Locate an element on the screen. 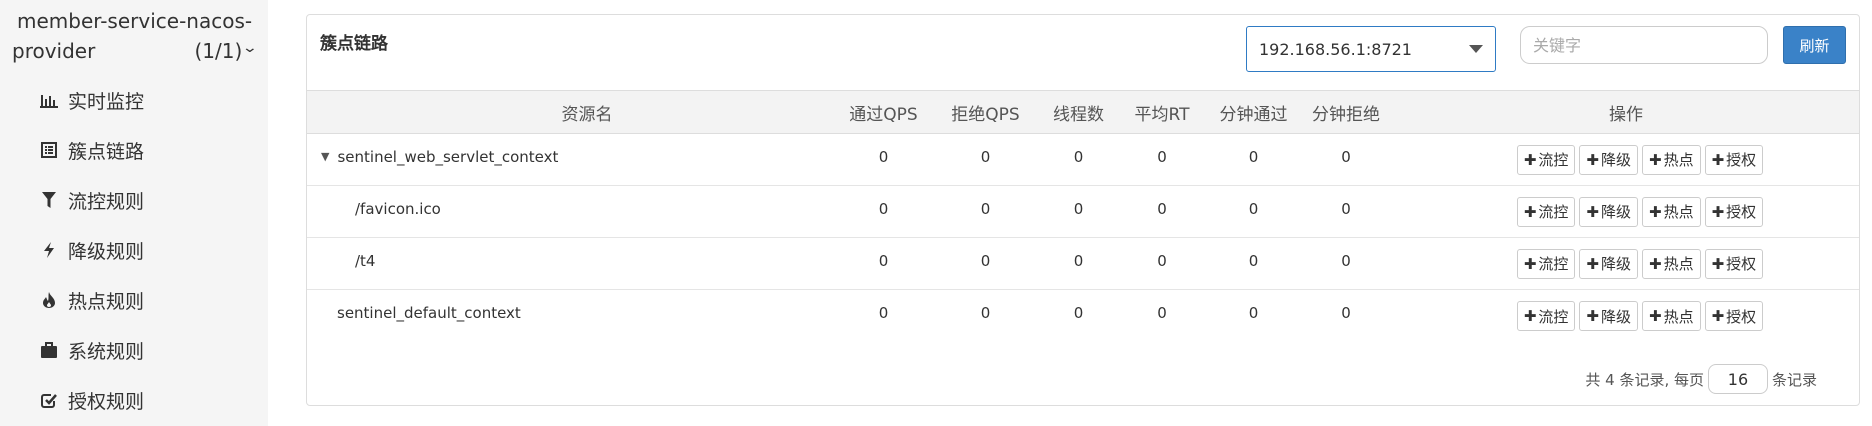 This screenshot has height=426, width=1872. resource-name: sentinel_default_context is located at coordinates (429, 313).